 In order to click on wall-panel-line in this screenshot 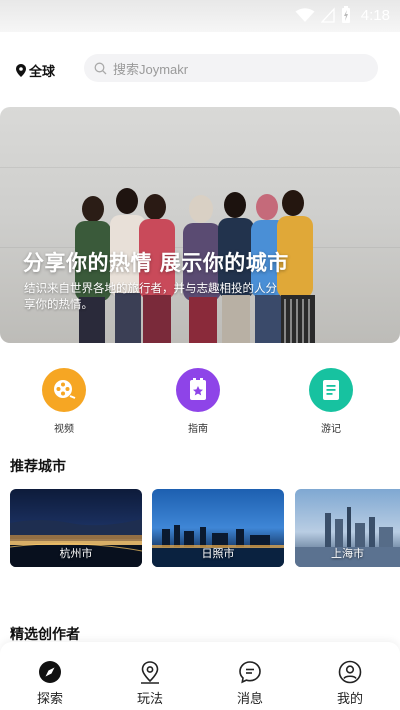, I will do `click(200, 167)`.